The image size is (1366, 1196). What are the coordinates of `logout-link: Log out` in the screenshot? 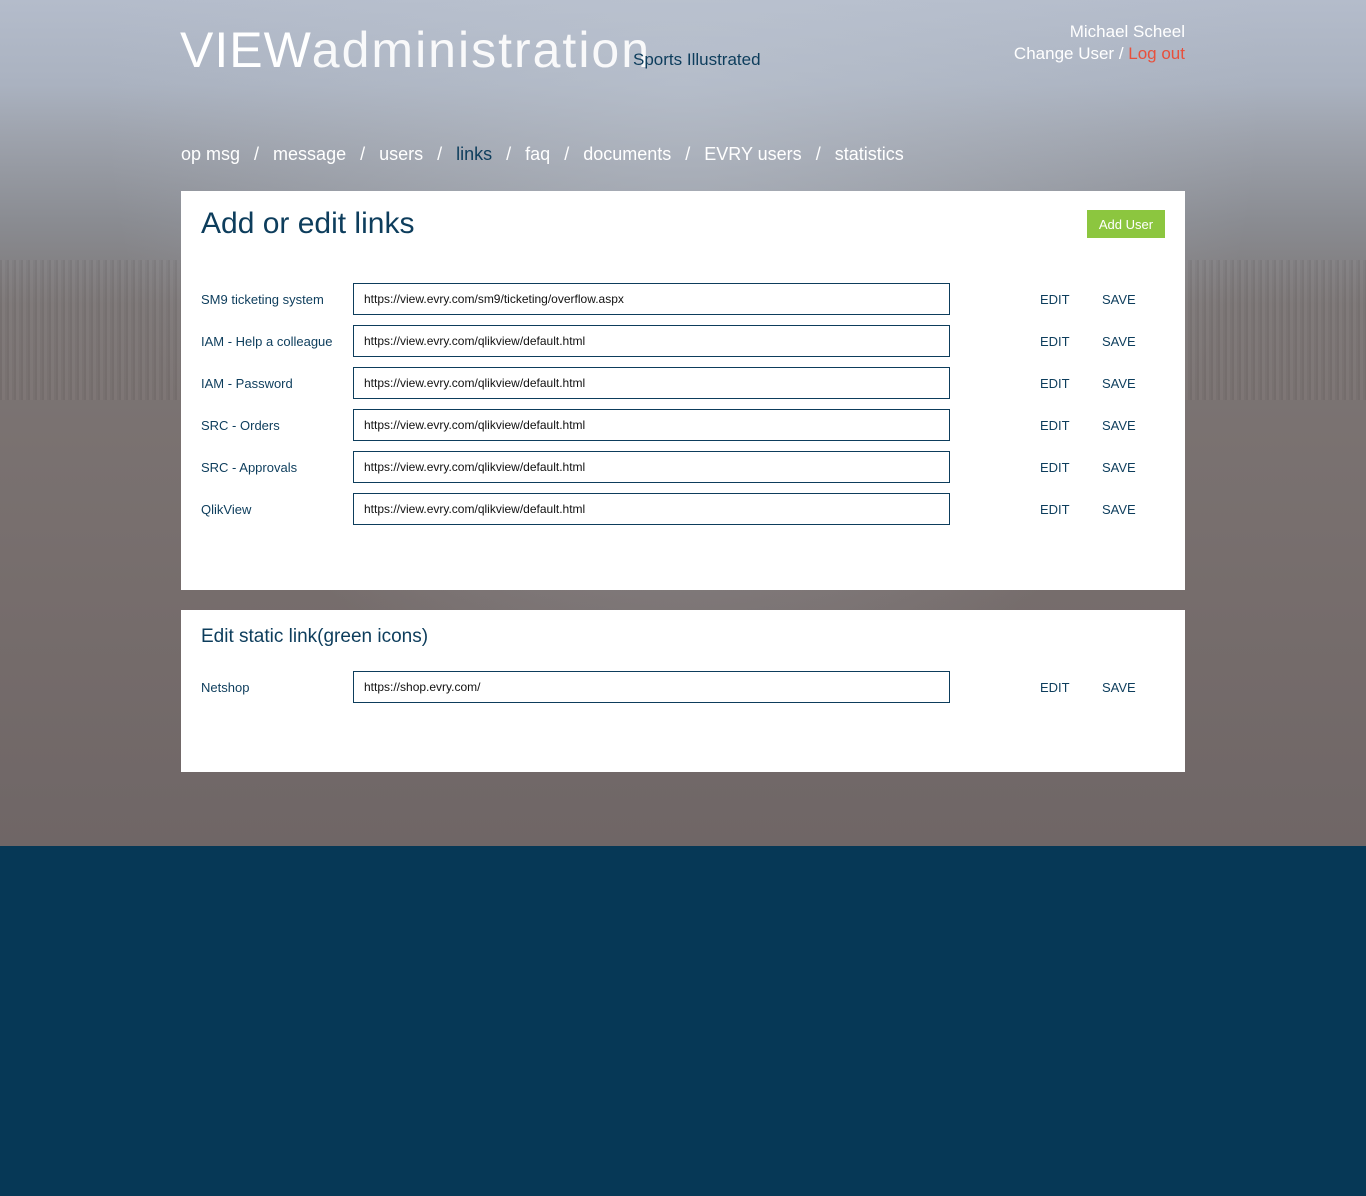 It's located at (1156, 53).